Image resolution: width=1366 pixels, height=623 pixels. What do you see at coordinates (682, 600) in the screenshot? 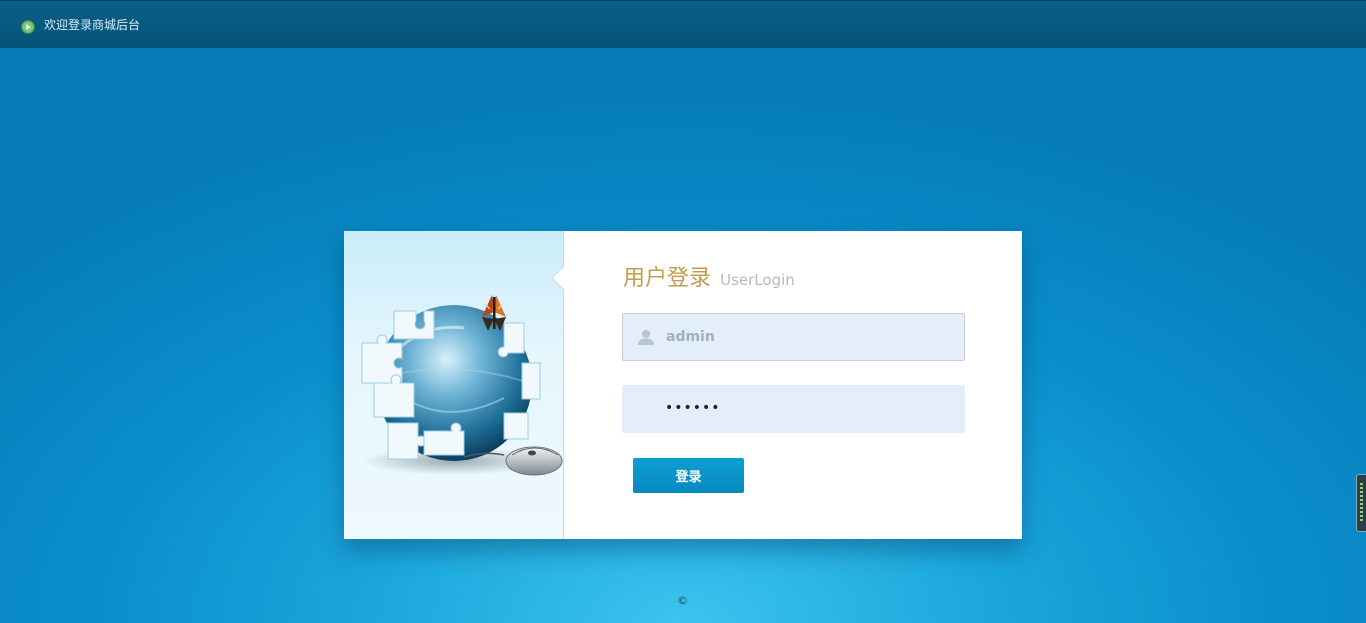
I see `footer-copyright: ©` at bounding box center [682, 600].